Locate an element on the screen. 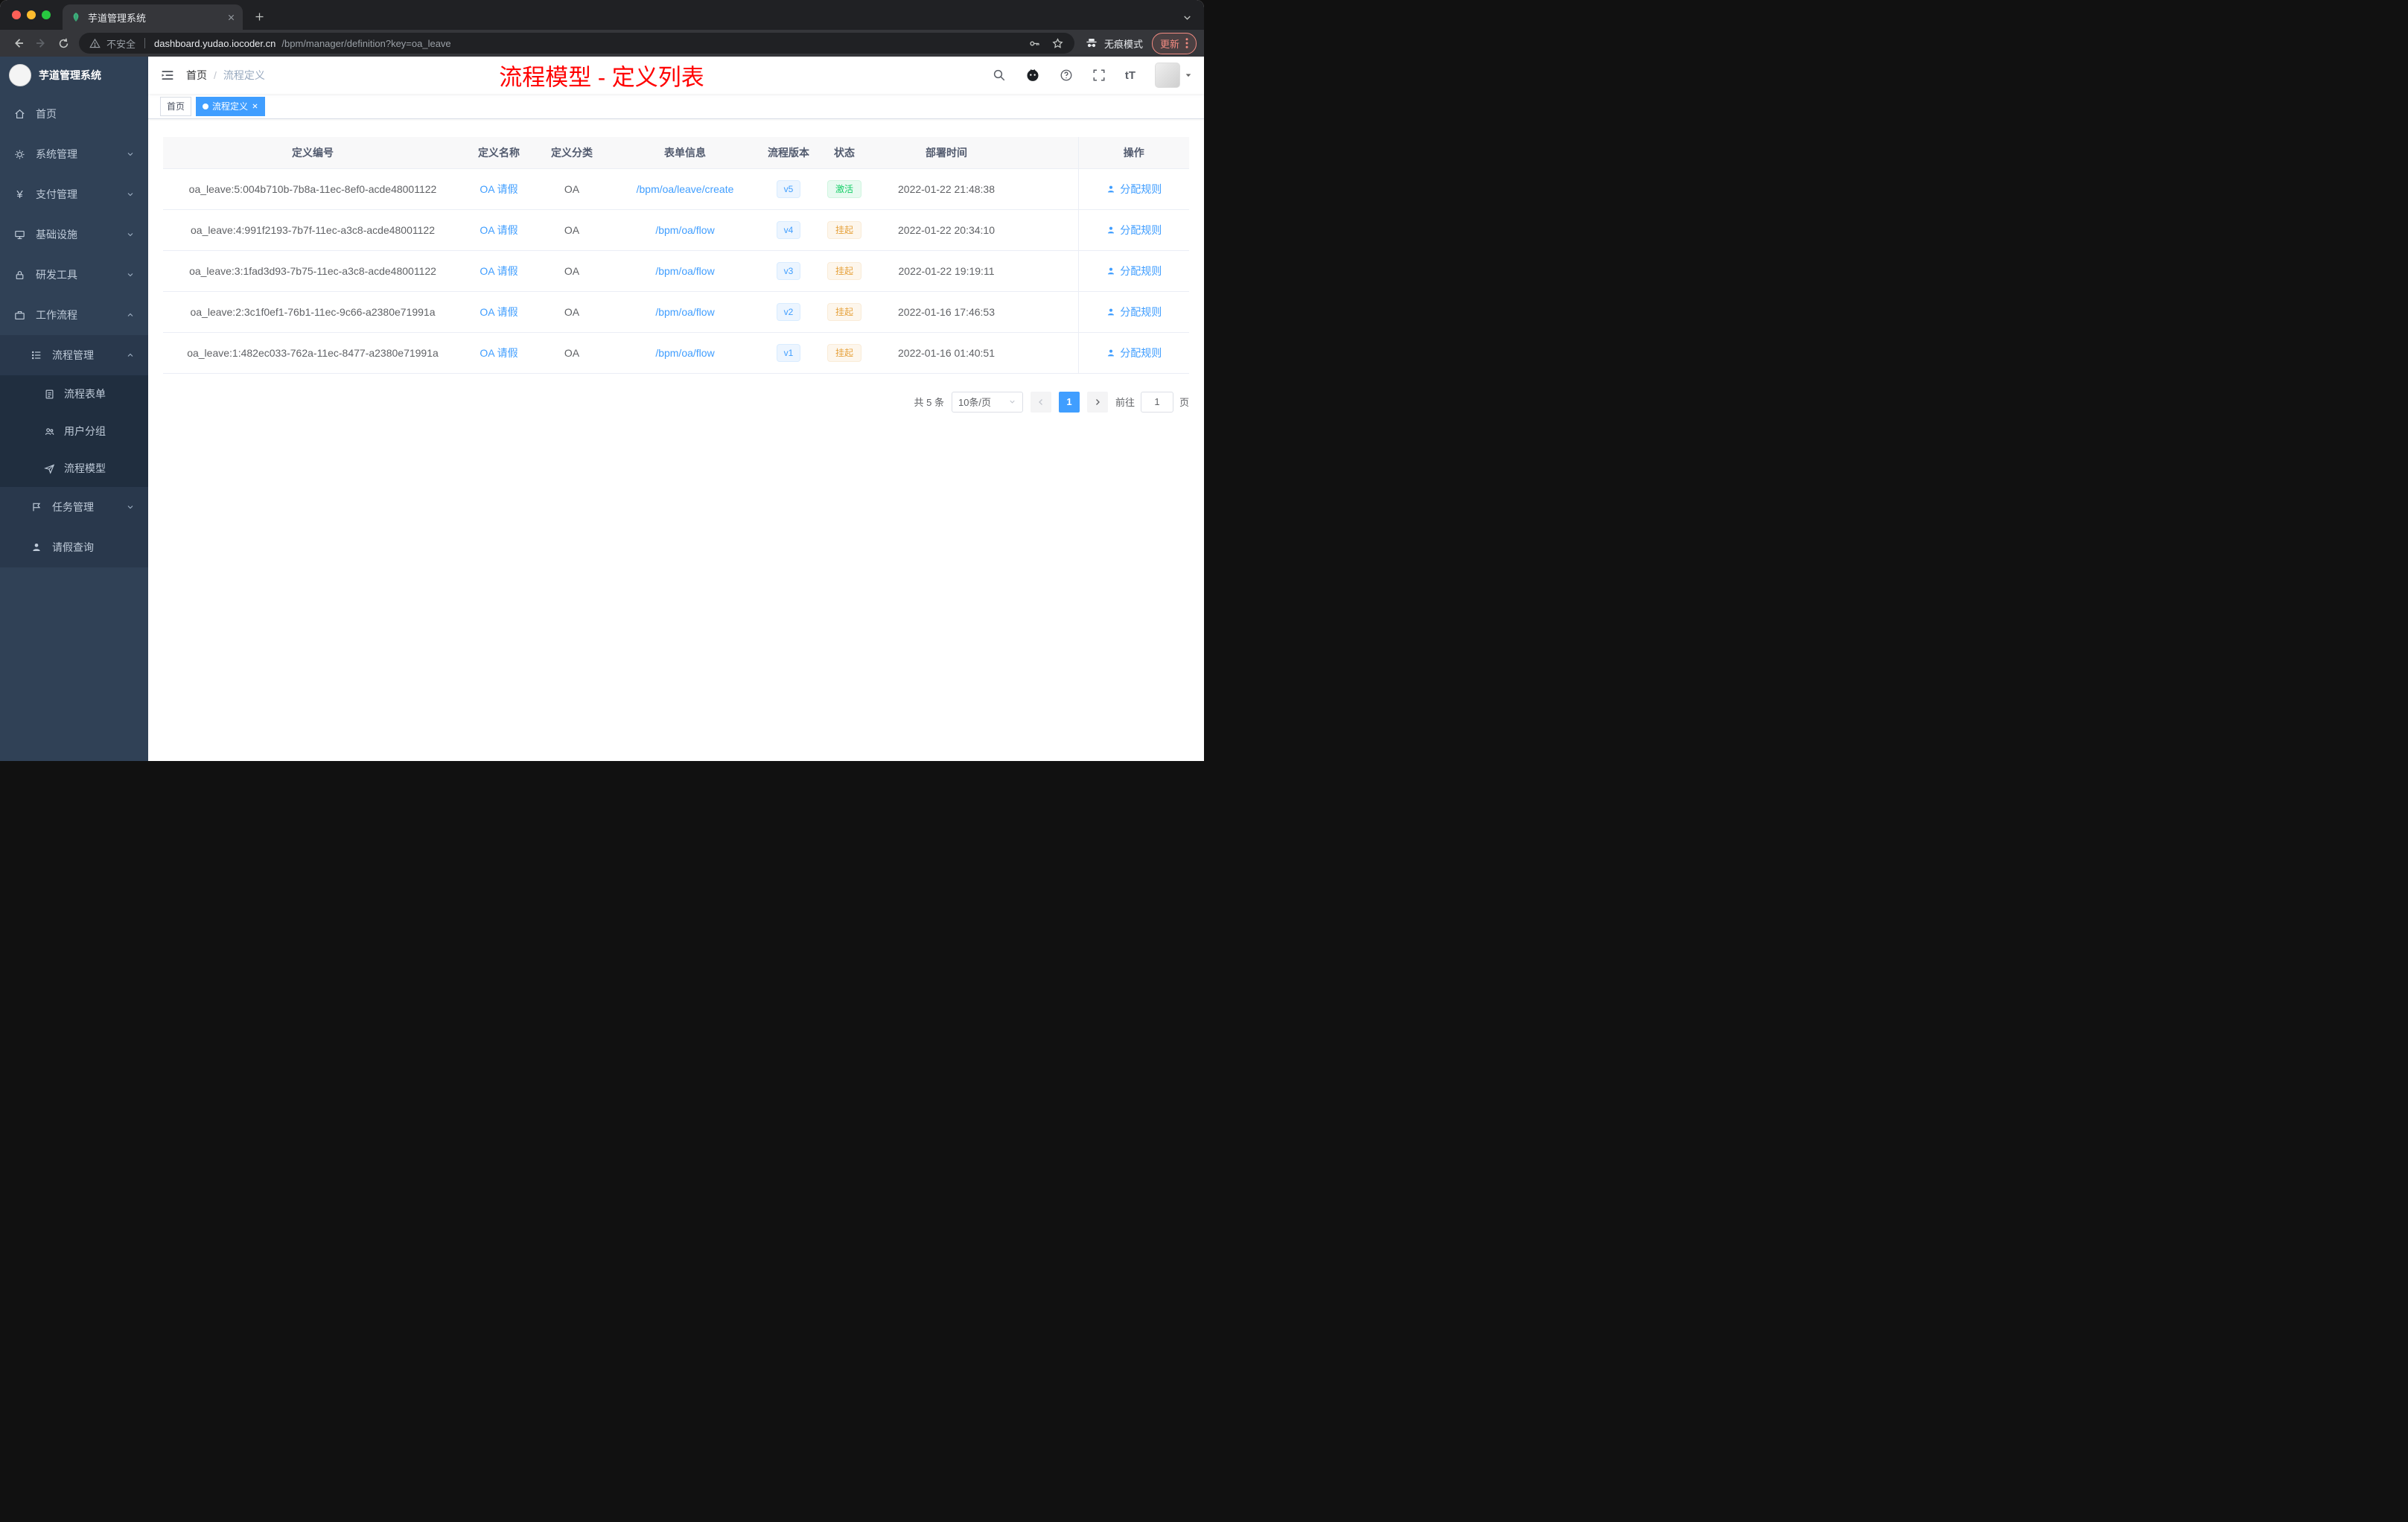 This screenshot has width=2408, height=1522. breadcrumb-home: 首页 is located at coordinates (196, 75).